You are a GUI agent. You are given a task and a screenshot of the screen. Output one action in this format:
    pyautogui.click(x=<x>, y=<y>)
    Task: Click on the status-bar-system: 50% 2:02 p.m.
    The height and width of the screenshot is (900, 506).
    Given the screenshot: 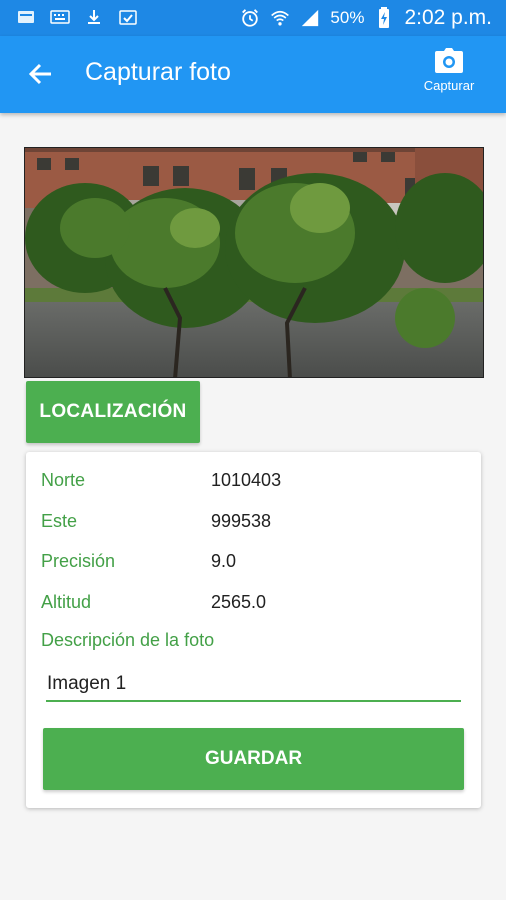 What is the action you would take?
    pyautogui.click(x=366, y=18)
    